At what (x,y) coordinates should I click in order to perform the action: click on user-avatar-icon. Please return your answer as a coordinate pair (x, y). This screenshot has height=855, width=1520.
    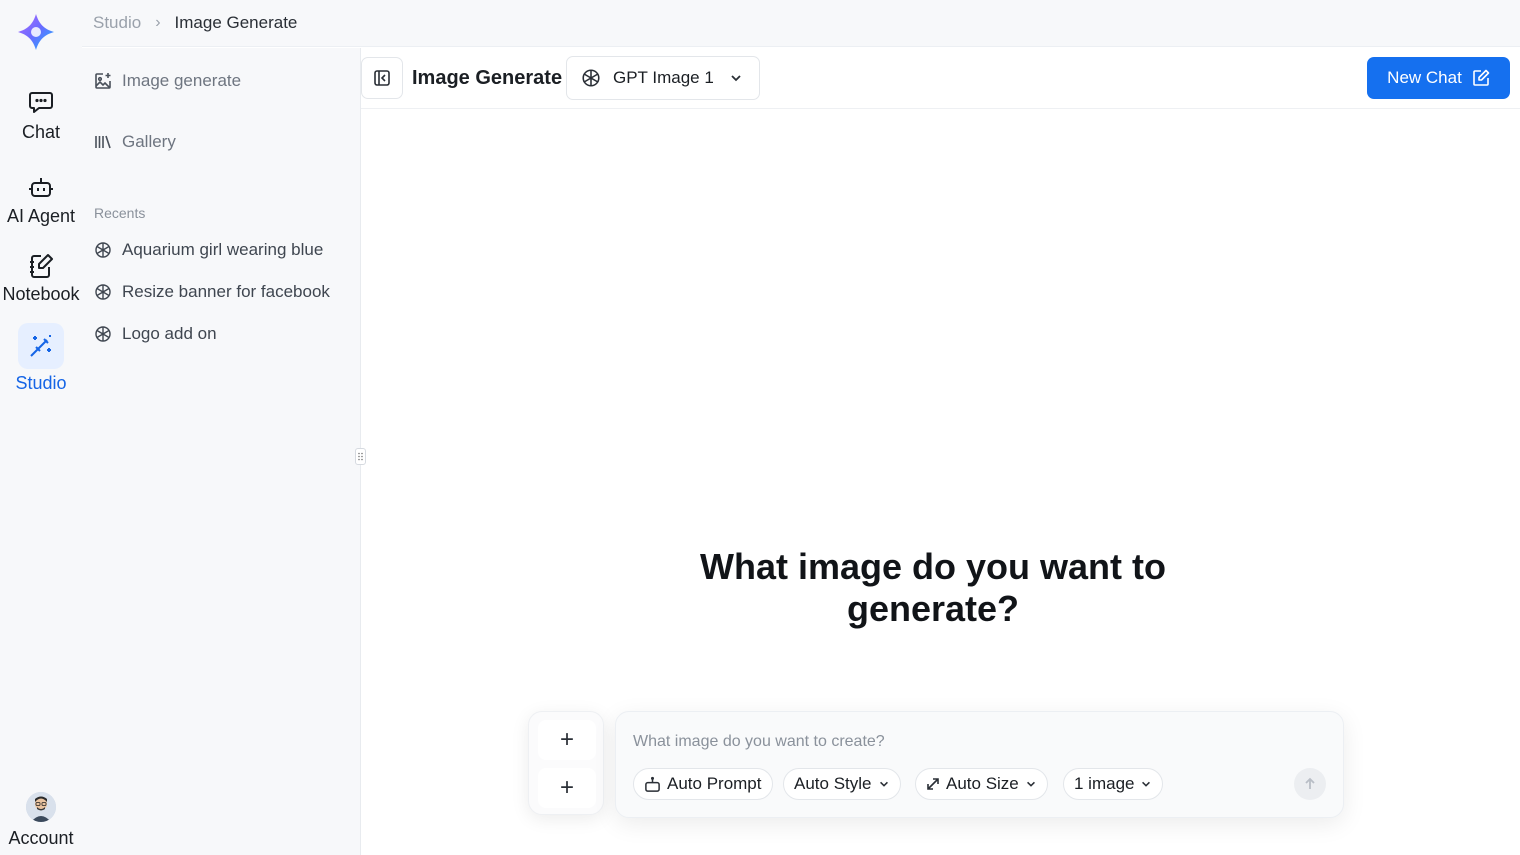
    Looking at the image, I should click on (41, 807).